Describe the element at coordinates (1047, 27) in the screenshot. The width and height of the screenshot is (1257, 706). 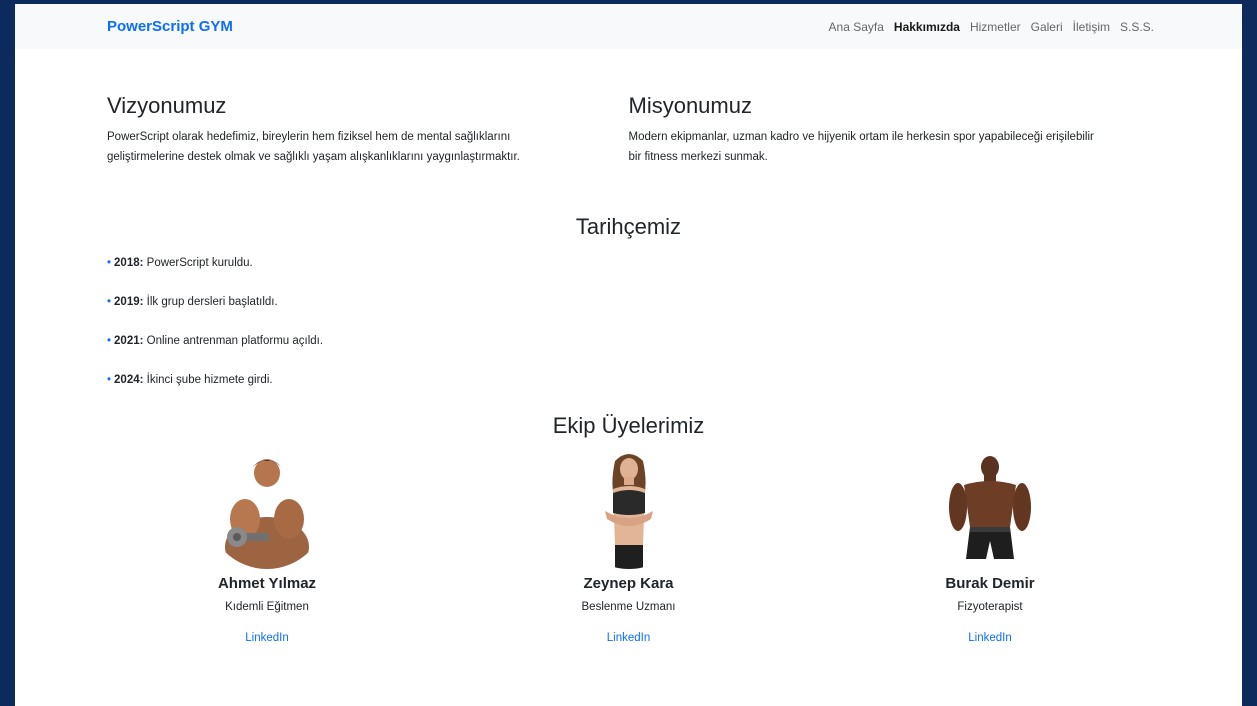
I see `nav-link-galeri: Galeri` at that location.